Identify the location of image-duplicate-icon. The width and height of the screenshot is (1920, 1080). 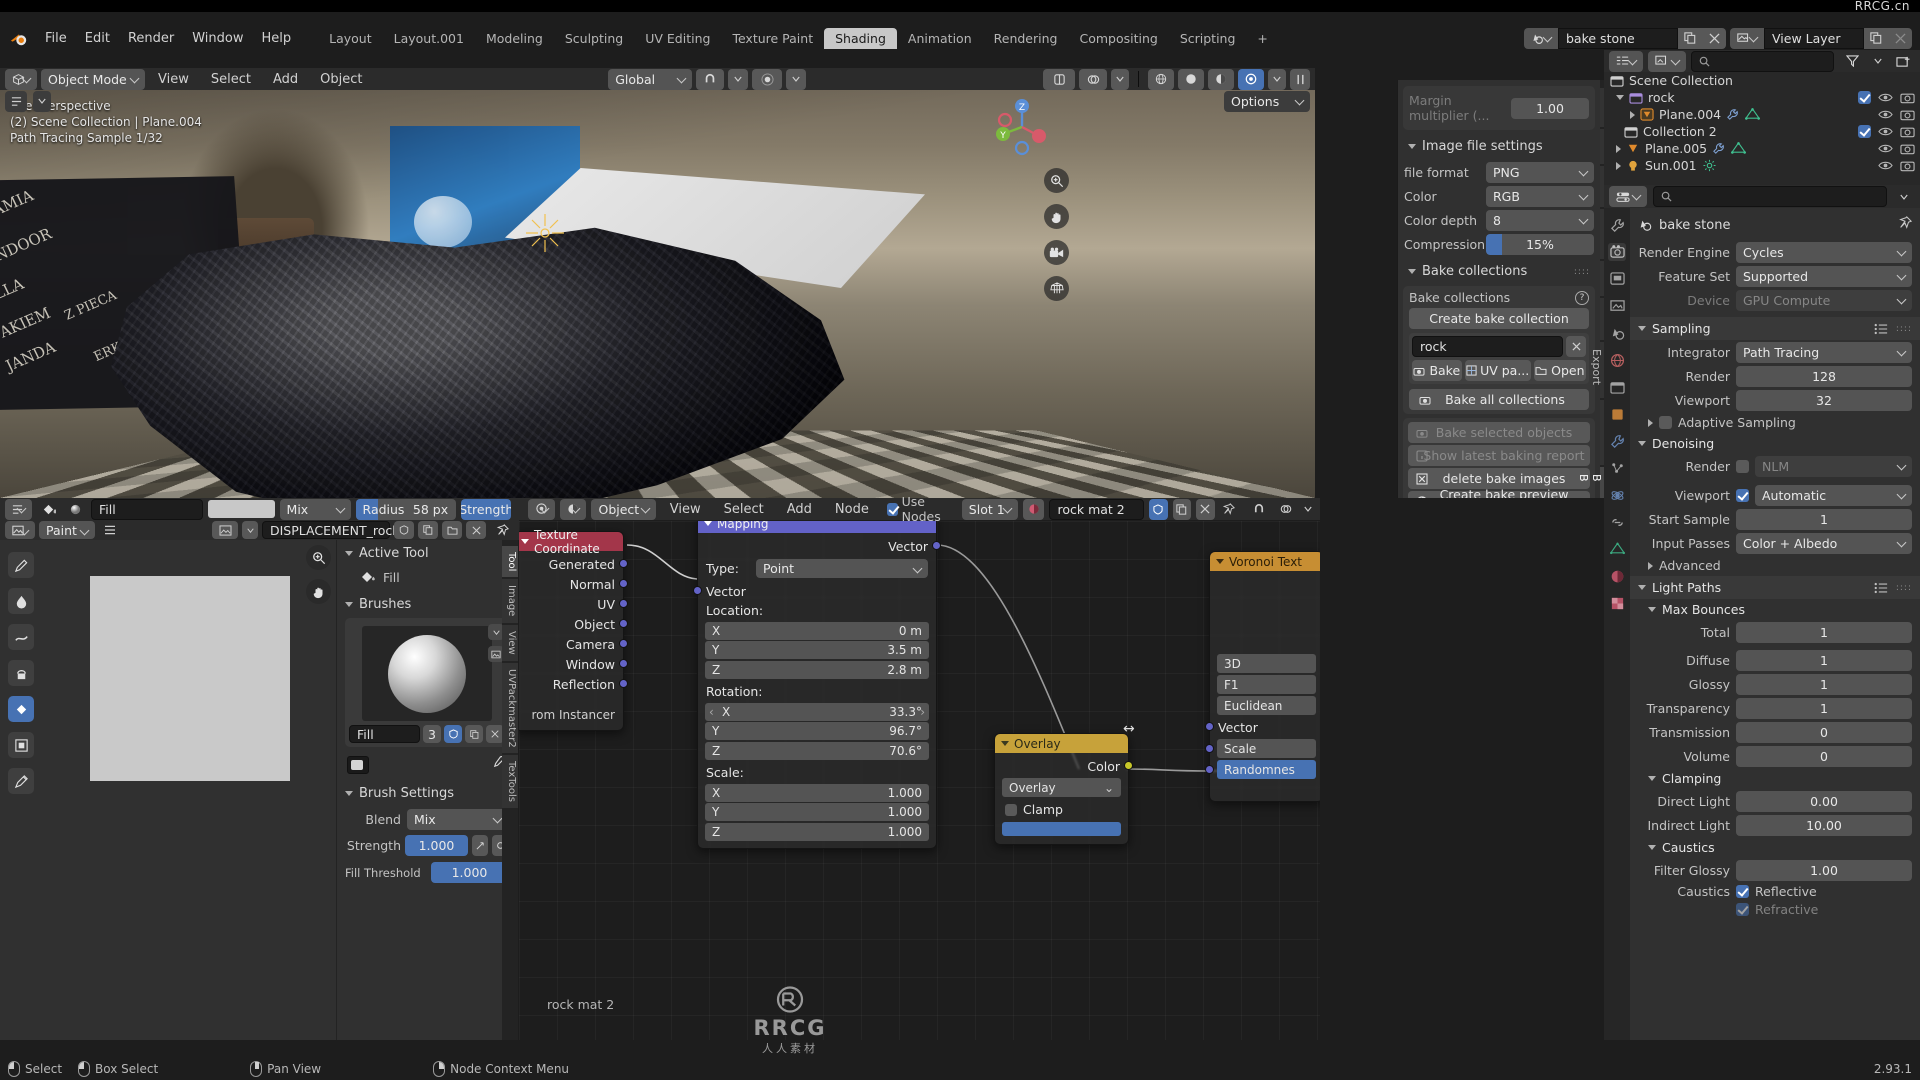
(428, 530).